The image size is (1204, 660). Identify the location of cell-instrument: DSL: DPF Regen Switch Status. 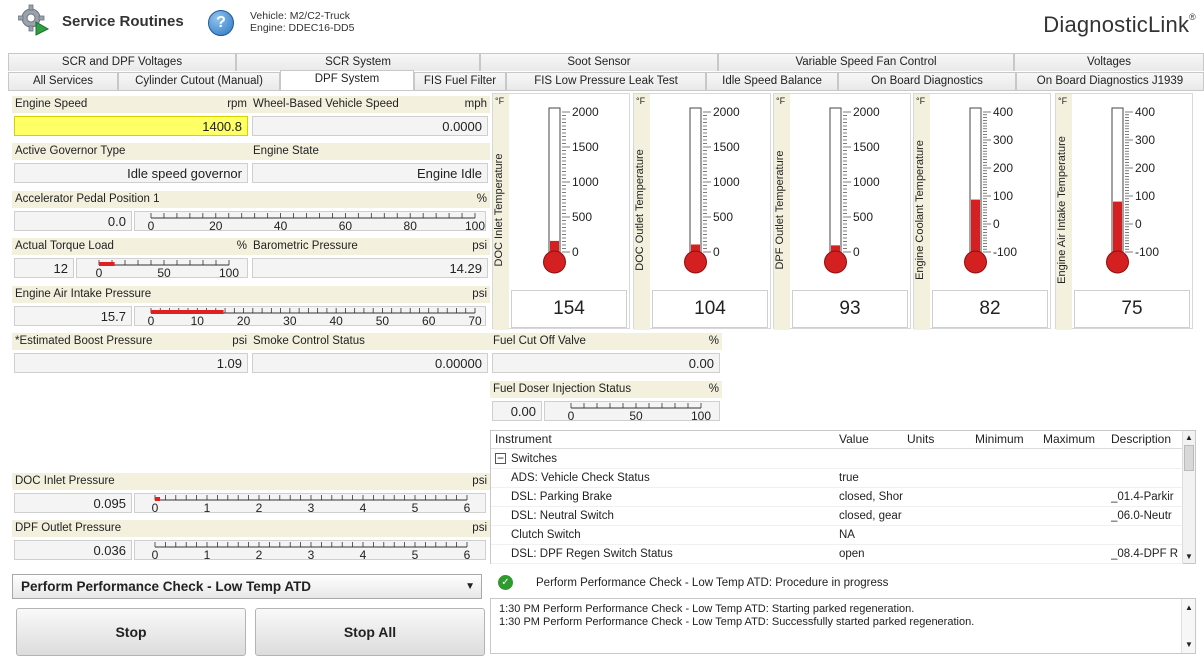
(592, 554).